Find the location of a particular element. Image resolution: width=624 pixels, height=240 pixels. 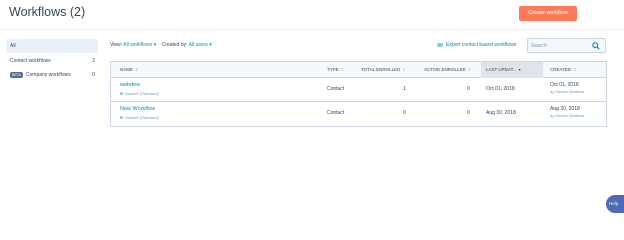

column-header-label: NAME is located at coordinates (127, 69).